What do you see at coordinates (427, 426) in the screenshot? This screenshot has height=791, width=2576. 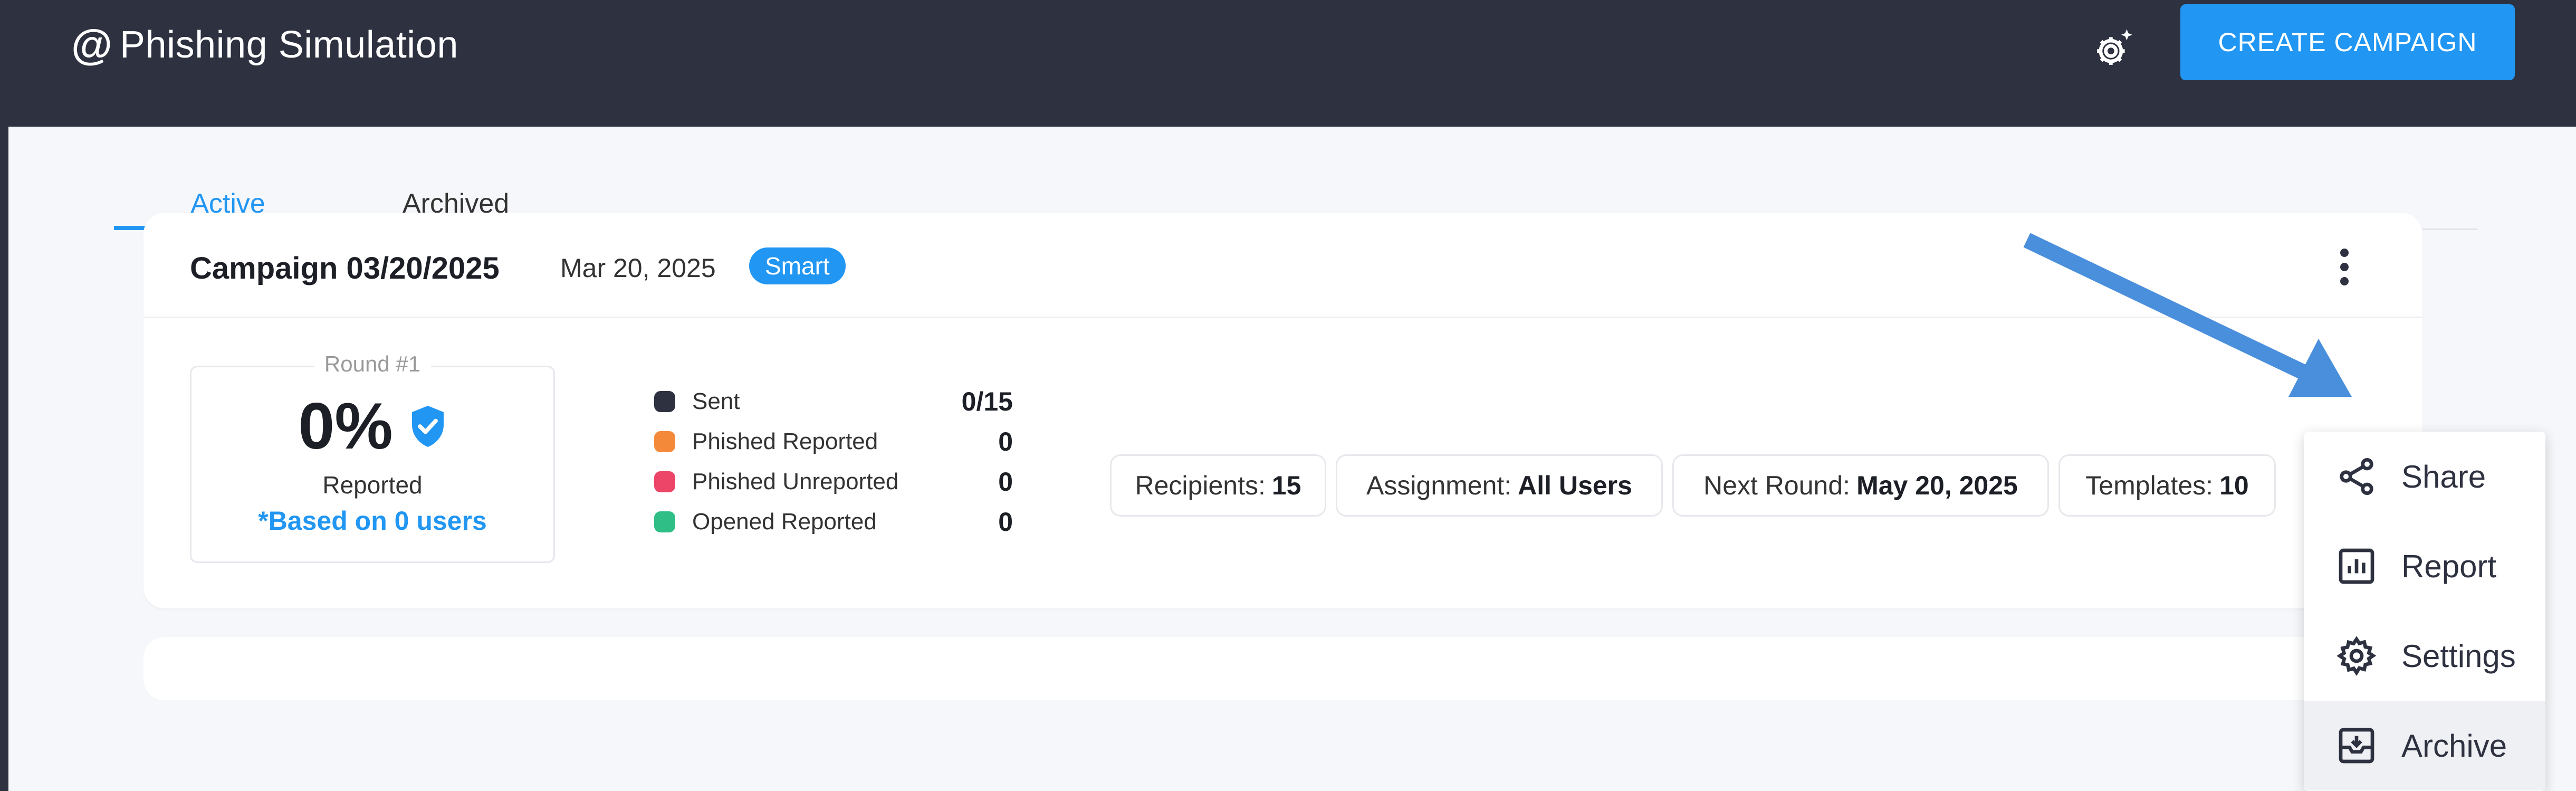 I see `shield-check-icon` at bounding box center [427, 426].